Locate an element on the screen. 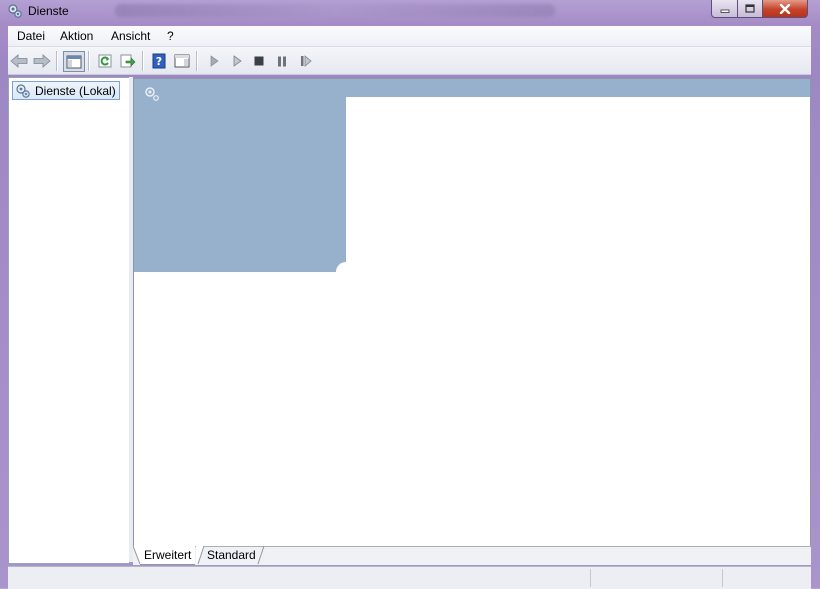 The image size is (820, 589). view-tabs: Erweitert Standard is located at coordinates (472, 555).